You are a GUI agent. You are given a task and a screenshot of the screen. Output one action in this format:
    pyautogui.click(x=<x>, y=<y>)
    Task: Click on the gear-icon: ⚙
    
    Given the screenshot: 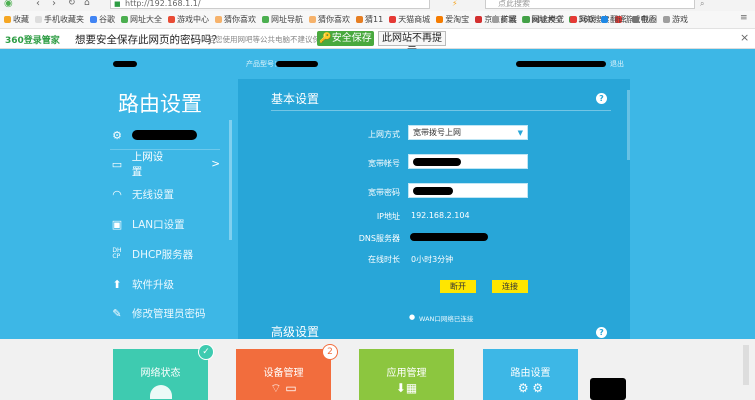 What is the action you would take?
    pyautogui.click(x=117, y=135)
    